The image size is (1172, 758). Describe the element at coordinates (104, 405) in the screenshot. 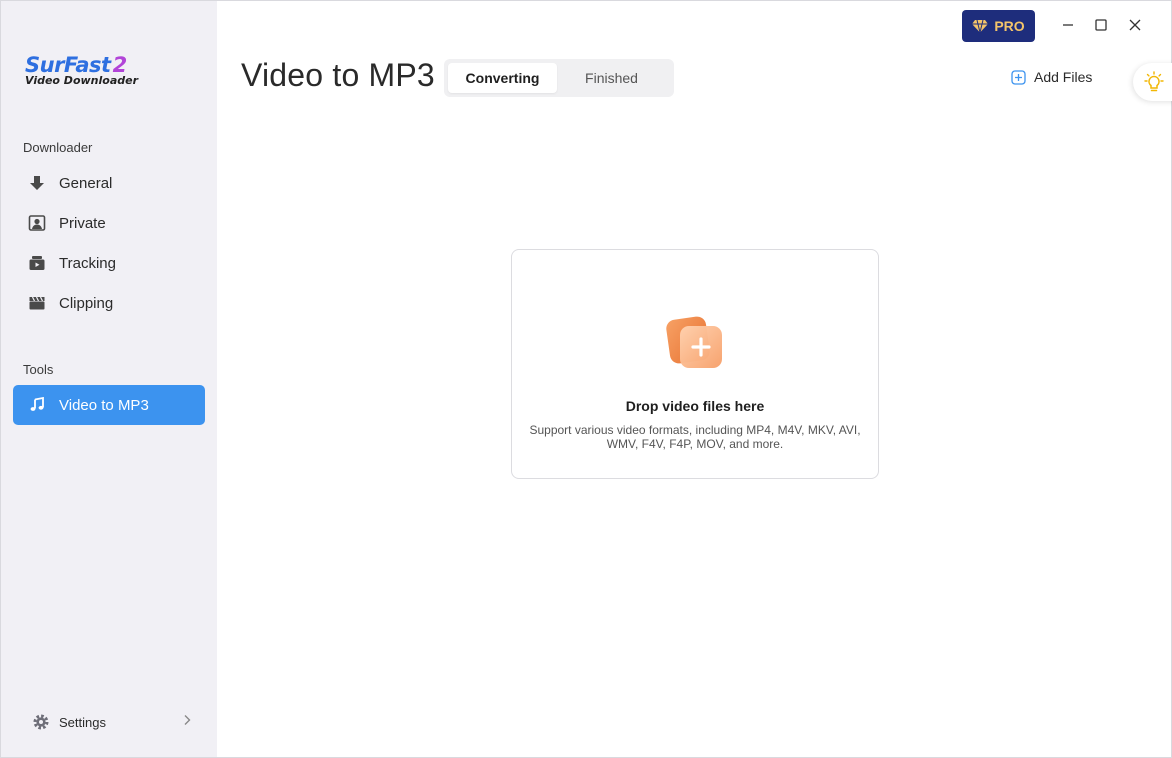

I see `sidebar-item-label: Video to MP3` at that location.